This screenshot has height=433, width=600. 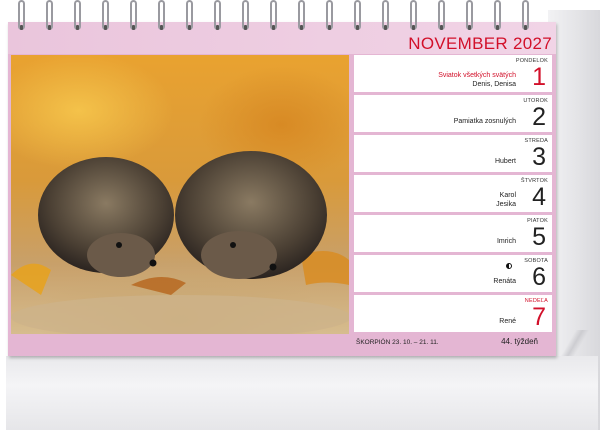 What do you see at coordinates (539, 117) in the screenshot?
I see `day-number: 2` at bounding box center [539, 117].